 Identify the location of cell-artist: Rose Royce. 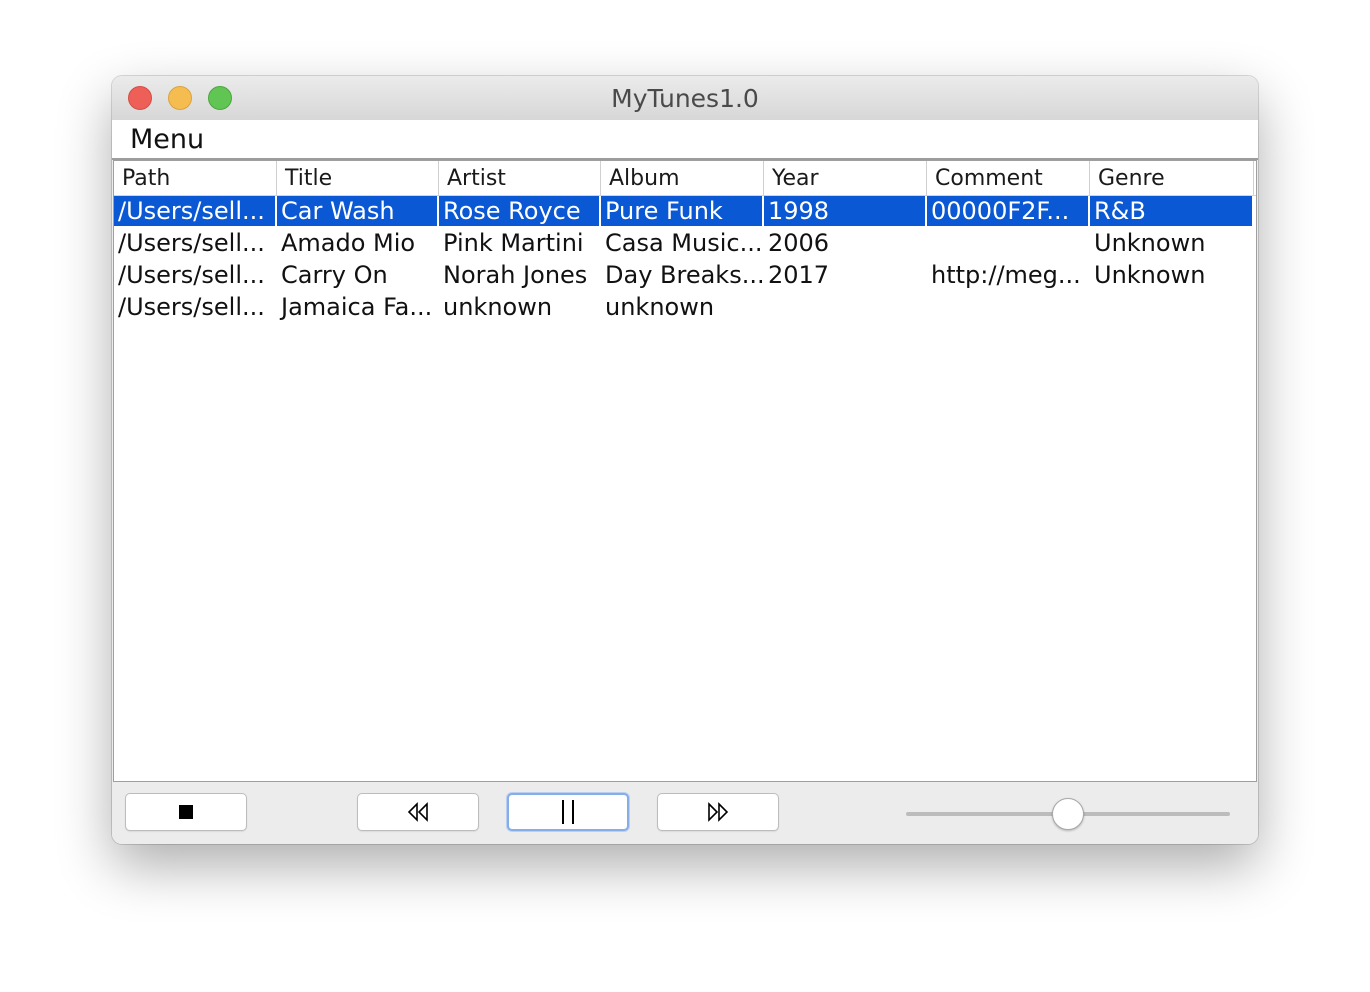
(519, 211).